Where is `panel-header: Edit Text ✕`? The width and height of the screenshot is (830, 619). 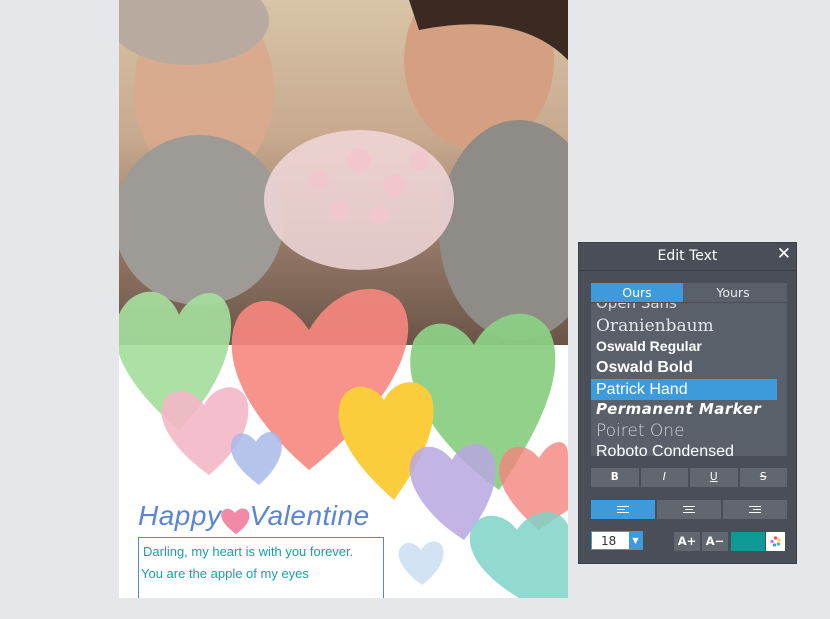 panel-header: Edit Text ✕ is located at coordinates (687, 257).